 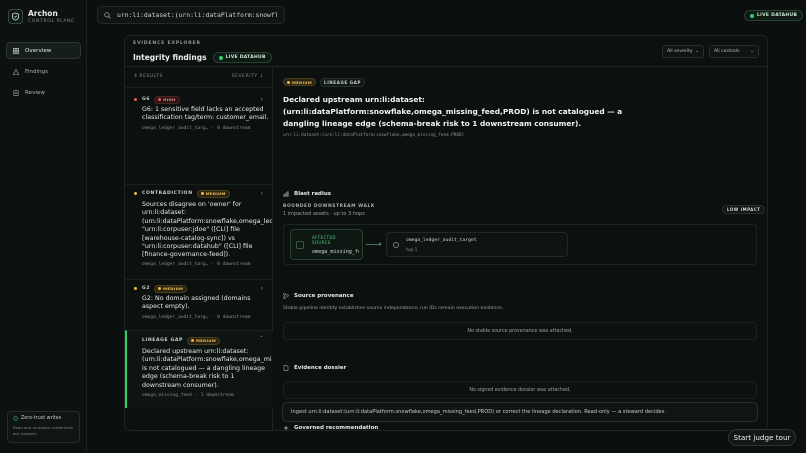 I want to click on severity-badge: HIGH, so click(x=167, y=99).